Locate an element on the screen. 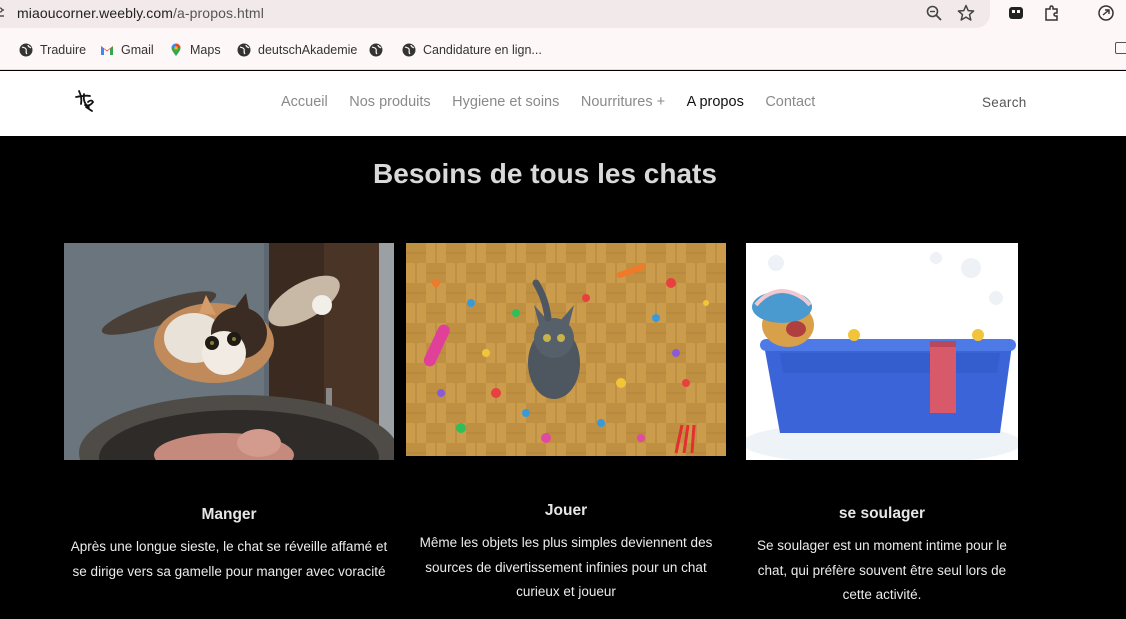 The image size is (1126, 619). extension-tile-icon is located at coordinates (1016, 13).